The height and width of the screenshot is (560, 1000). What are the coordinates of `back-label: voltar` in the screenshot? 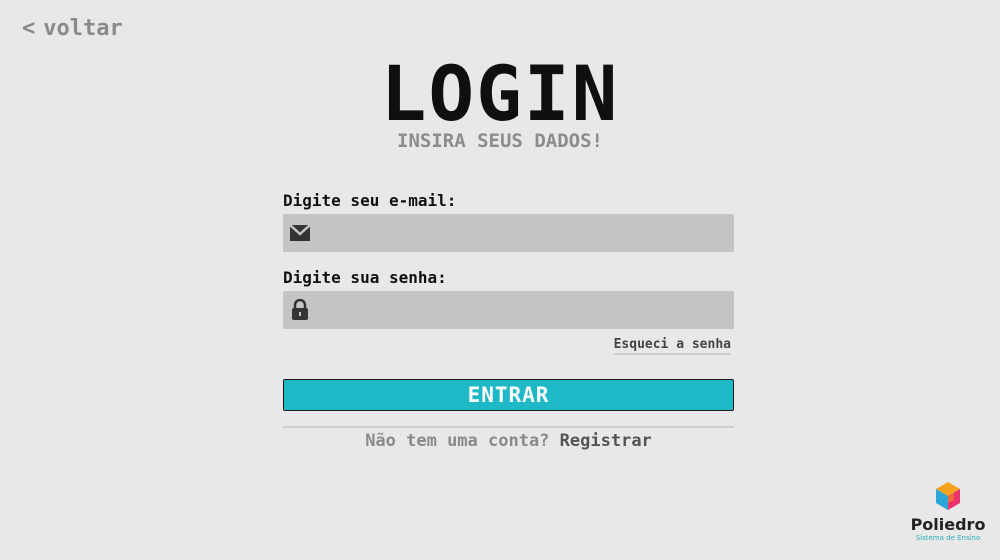 It's located at (83, 28).